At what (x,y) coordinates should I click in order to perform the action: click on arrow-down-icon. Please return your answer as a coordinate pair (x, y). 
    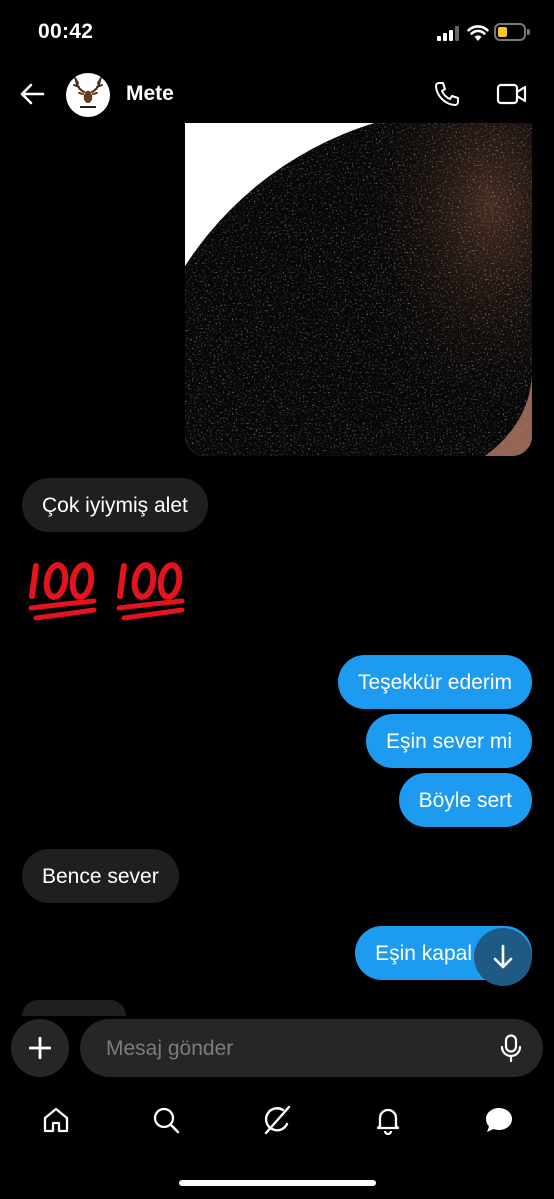
    Looking at the image, I should click on (503, 956).